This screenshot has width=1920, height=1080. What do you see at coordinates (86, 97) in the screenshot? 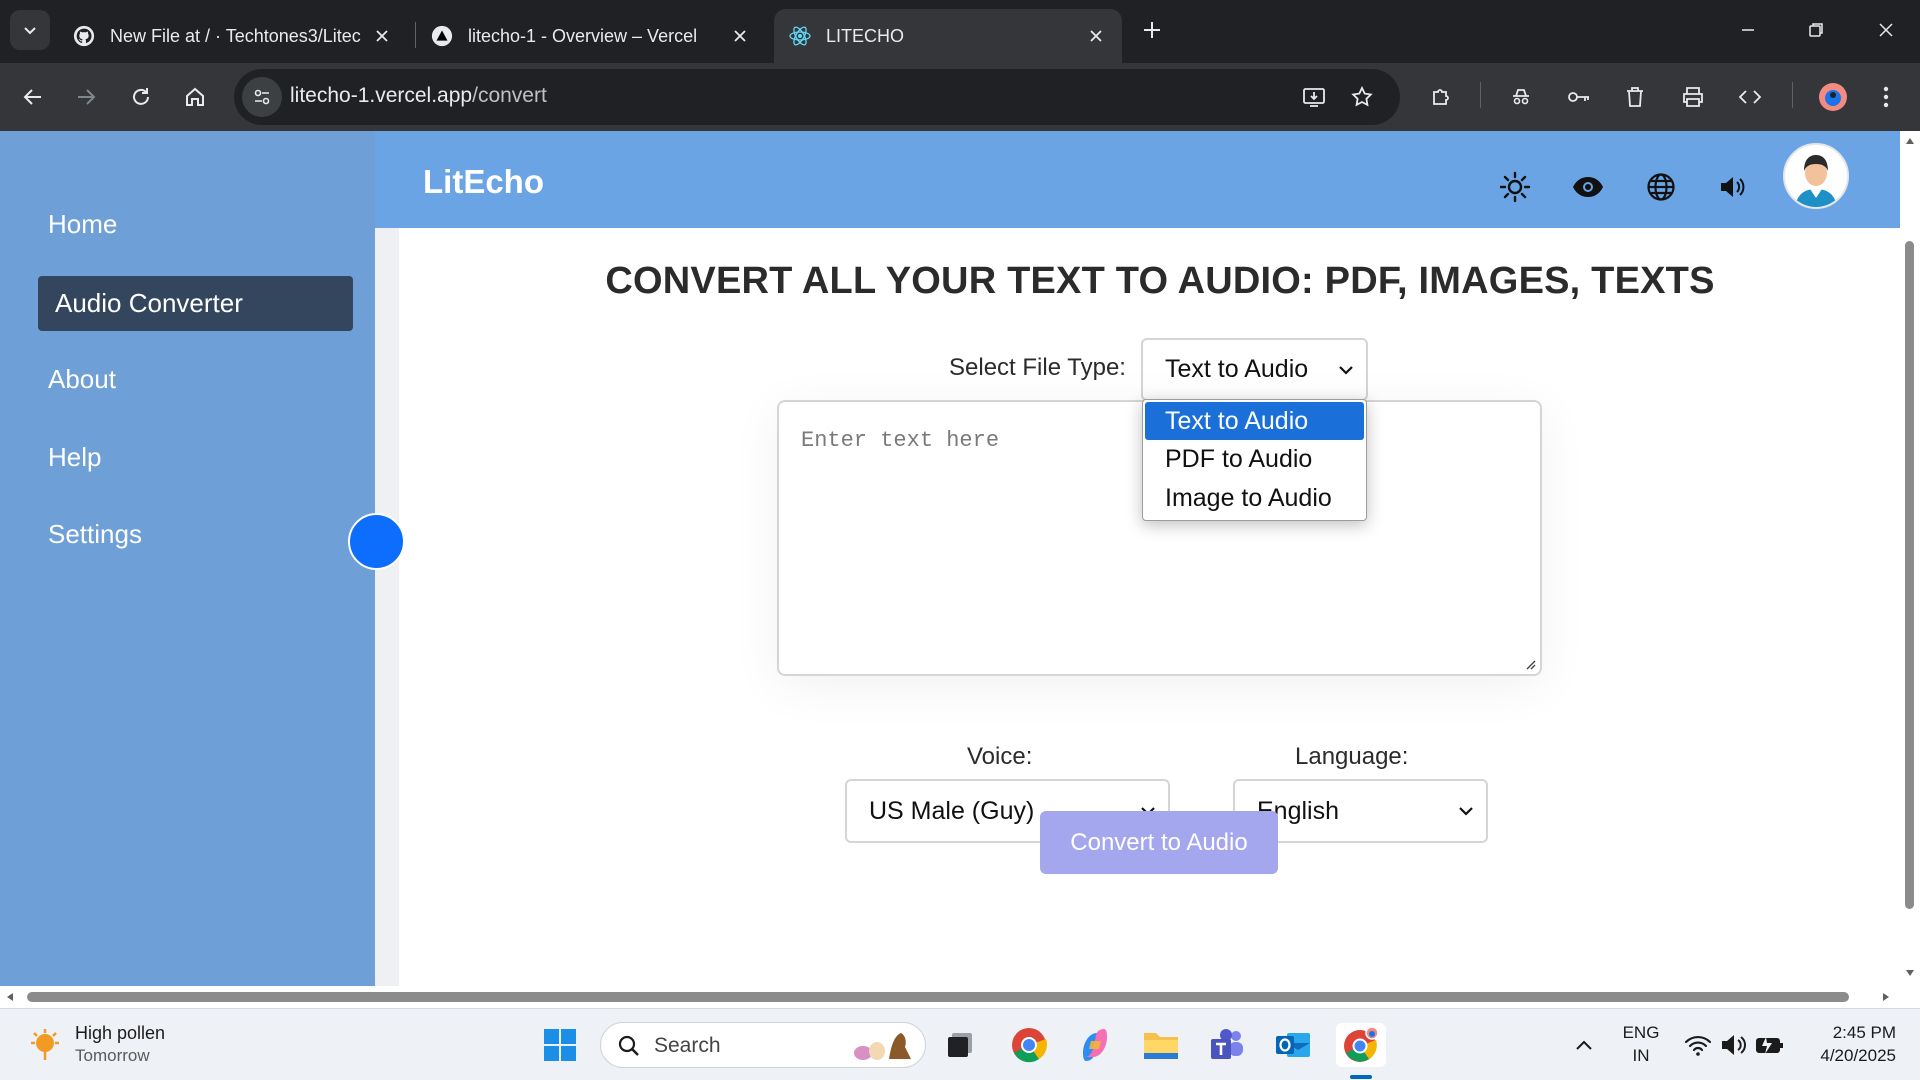
I see `forward-button` at bounding box center [86, 97].